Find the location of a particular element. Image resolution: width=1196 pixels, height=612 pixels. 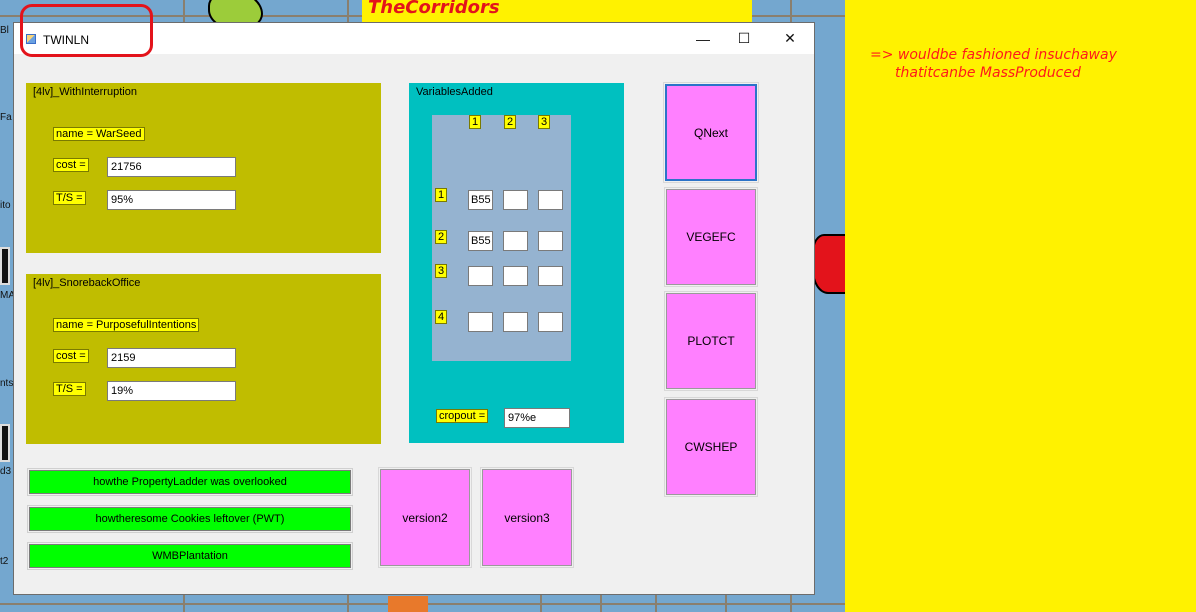

property-ladder-button: howthe PropertyLadder was overlooked is located at coordinates (190, 482).